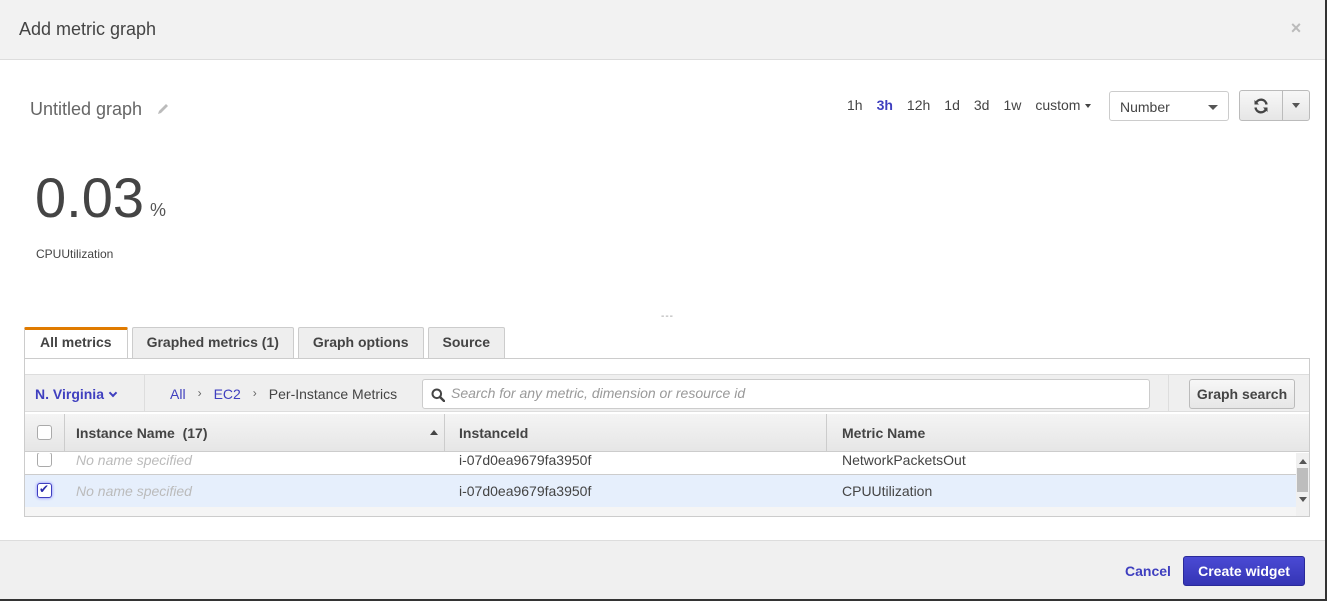 Image resolution: width=1327 pixels, height=601 pixels. What do you see at coordinates (667, 316) in the screenshot?
I see `resize-handle: ---` at bounding box center [667, 316].